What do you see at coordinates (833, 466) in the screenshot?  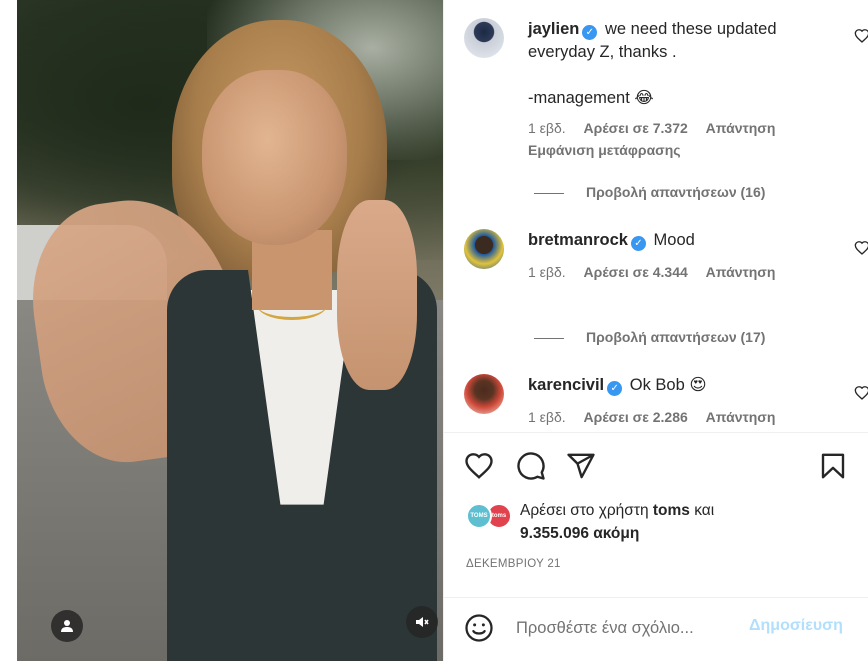 I see `bookmark-icon` at bounding box center [833, 466].